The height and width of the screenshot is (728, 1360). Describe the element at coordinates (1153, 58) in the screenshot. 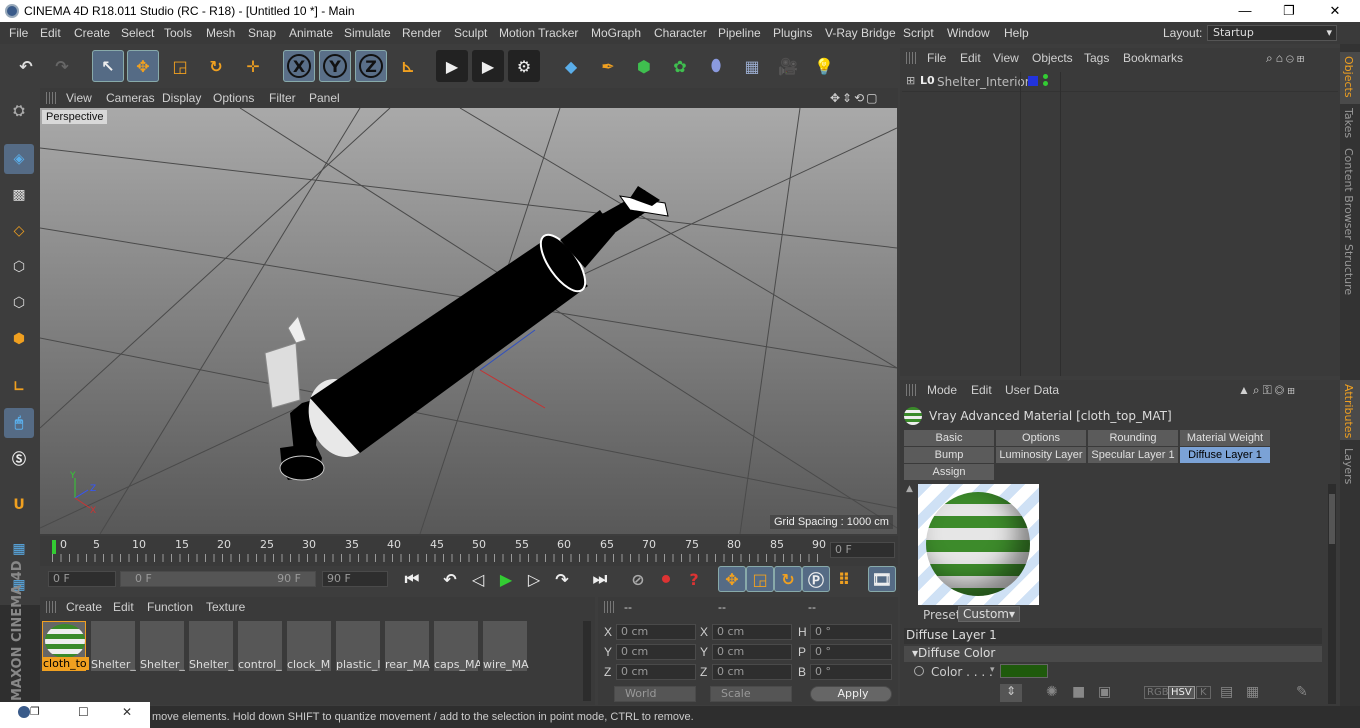

I see `obj-menu-bookmarks: Bookmarks` at that location.